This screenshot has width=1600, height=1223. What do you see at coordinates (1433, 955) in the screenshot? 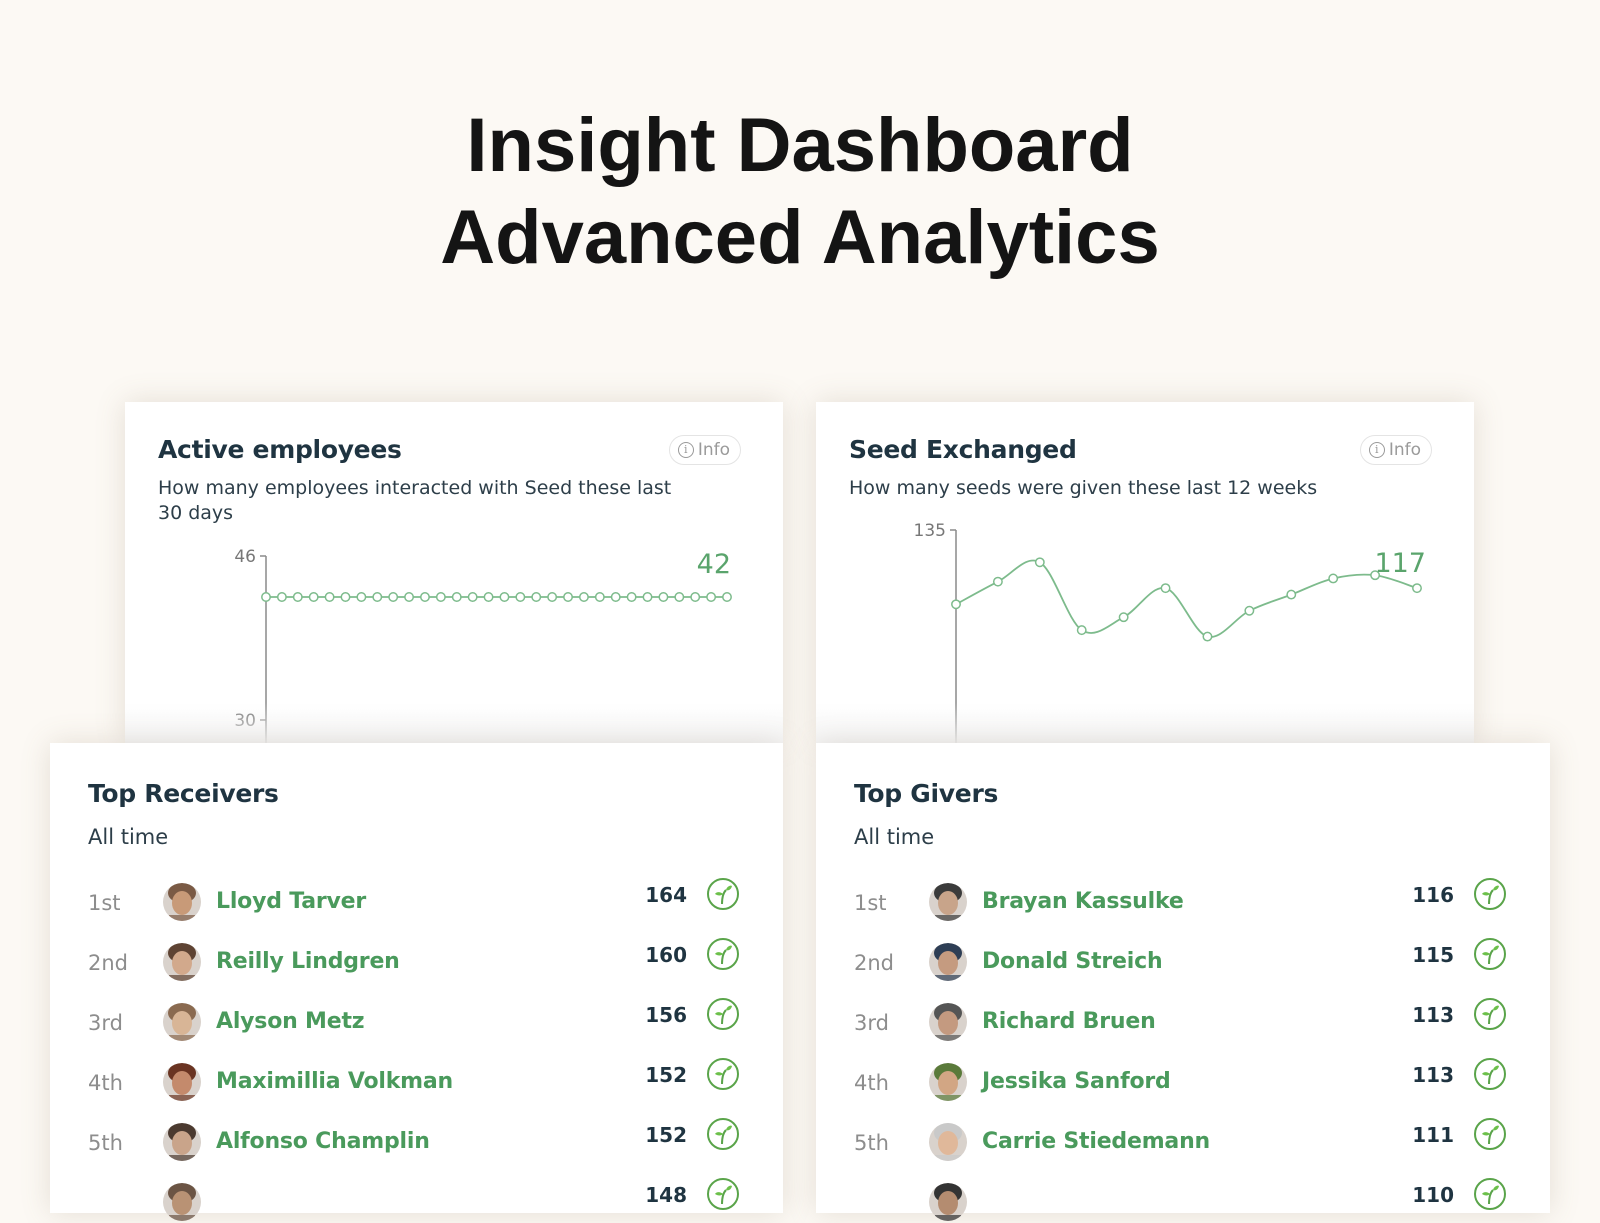
I see `seed-count: 115` at bounding box center [1433, 955].